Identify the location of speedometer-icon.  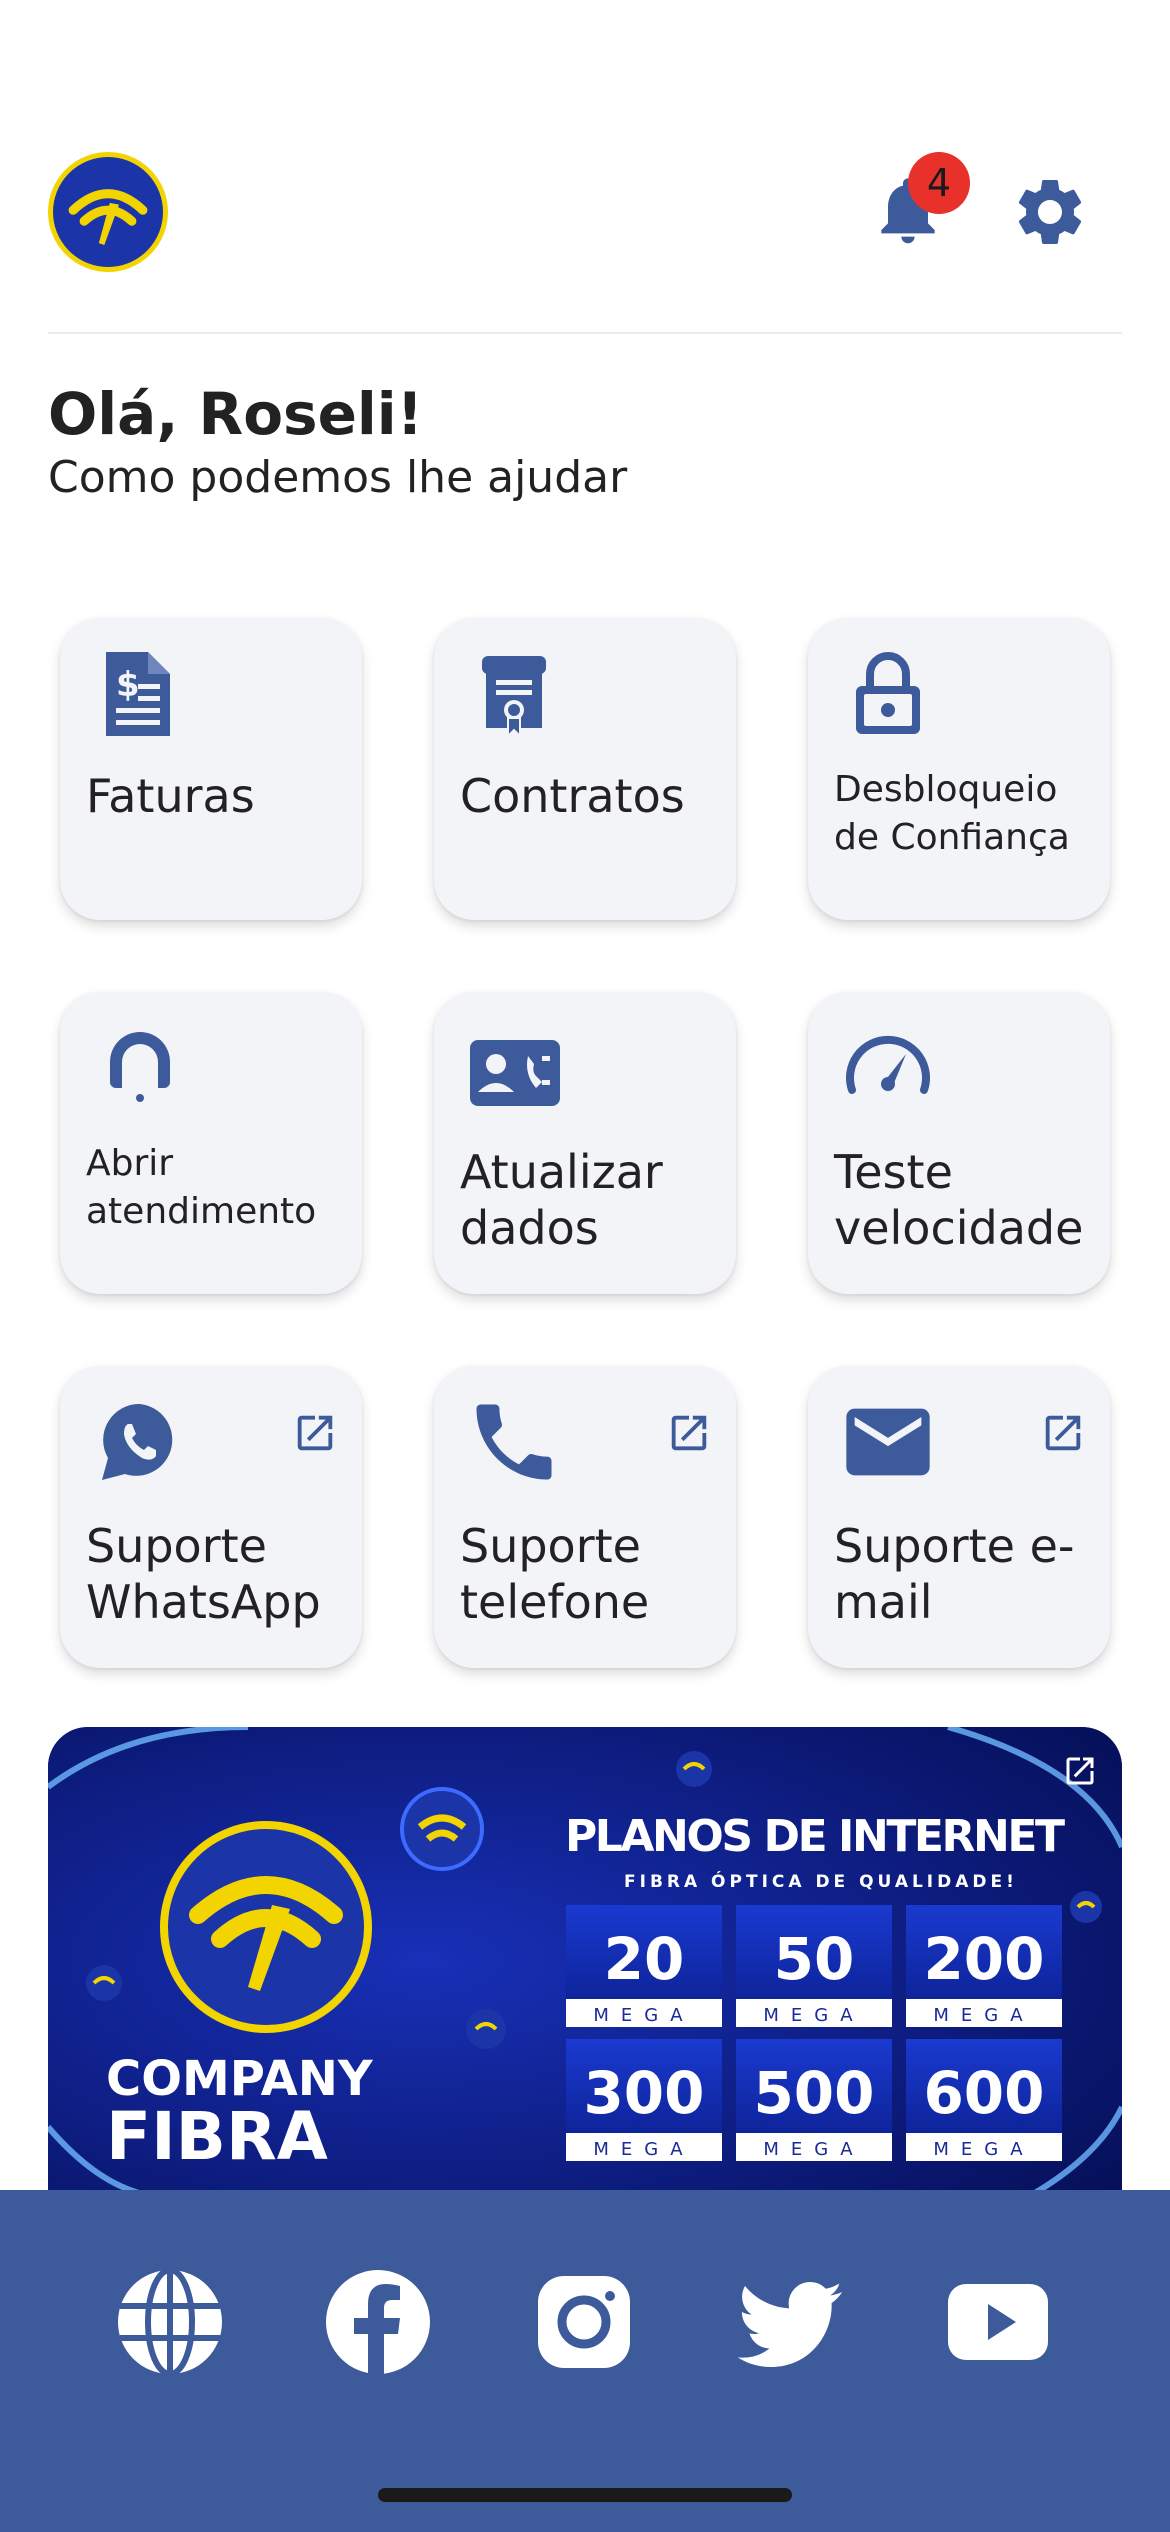
(888, 1068).